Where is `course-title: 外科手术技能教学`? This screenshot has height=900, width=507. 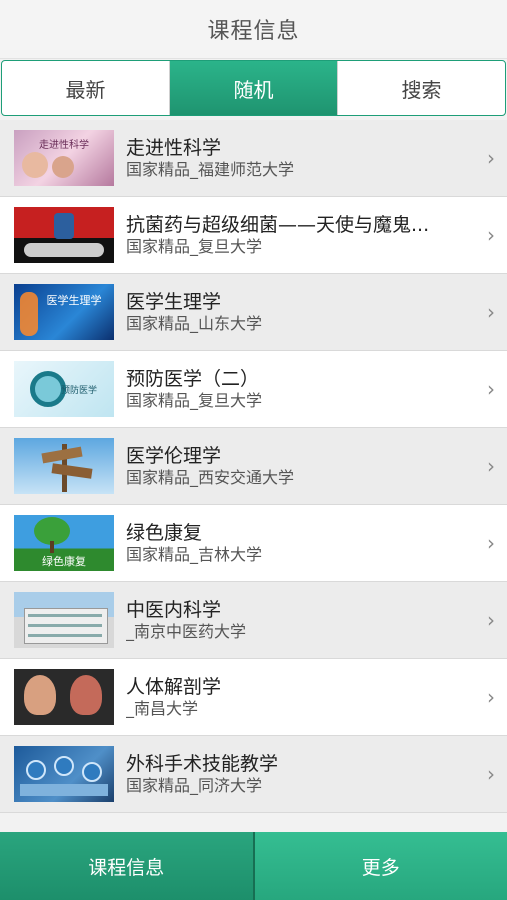 course-title: 外科手术技能教学 is located at coordinates (202, 764).